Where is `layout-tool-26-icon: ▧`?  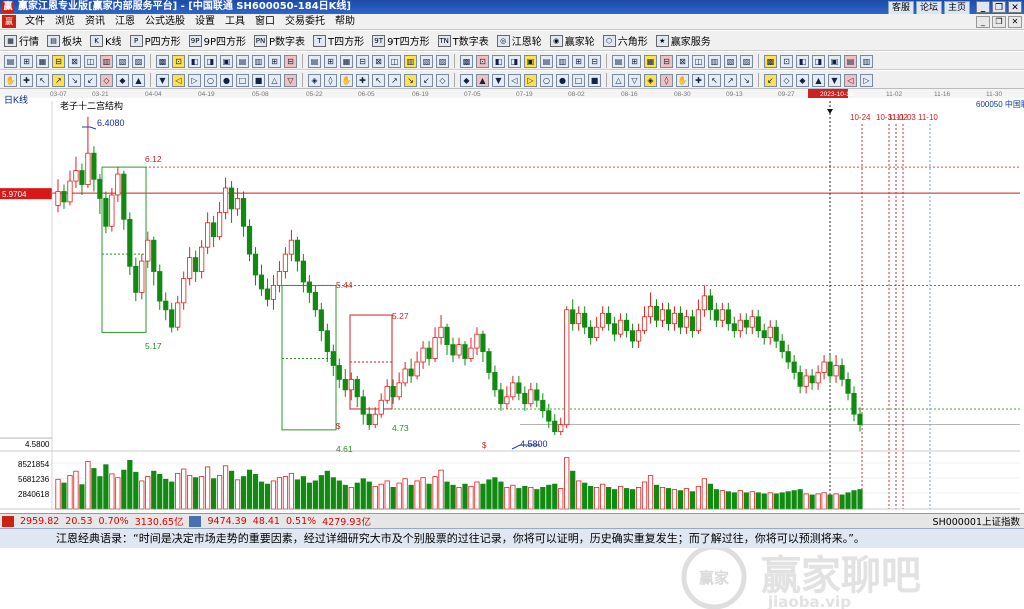 layout-tool-26-icon: ▧ is located at coordinates (426, 61).